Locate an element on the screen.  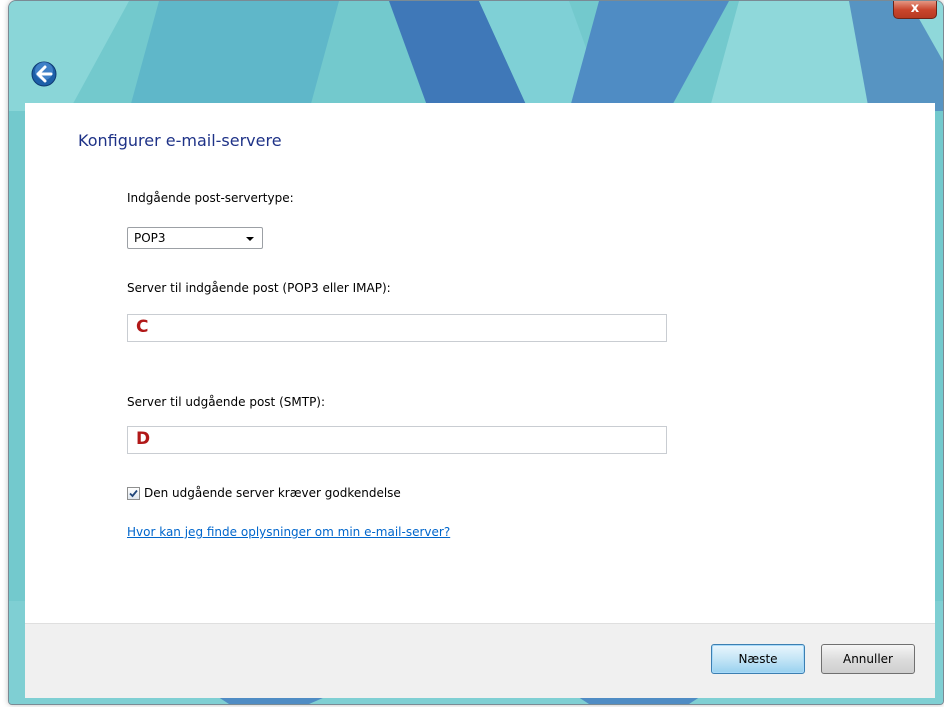
auth-checkbox is located at coordinates (133, 493).